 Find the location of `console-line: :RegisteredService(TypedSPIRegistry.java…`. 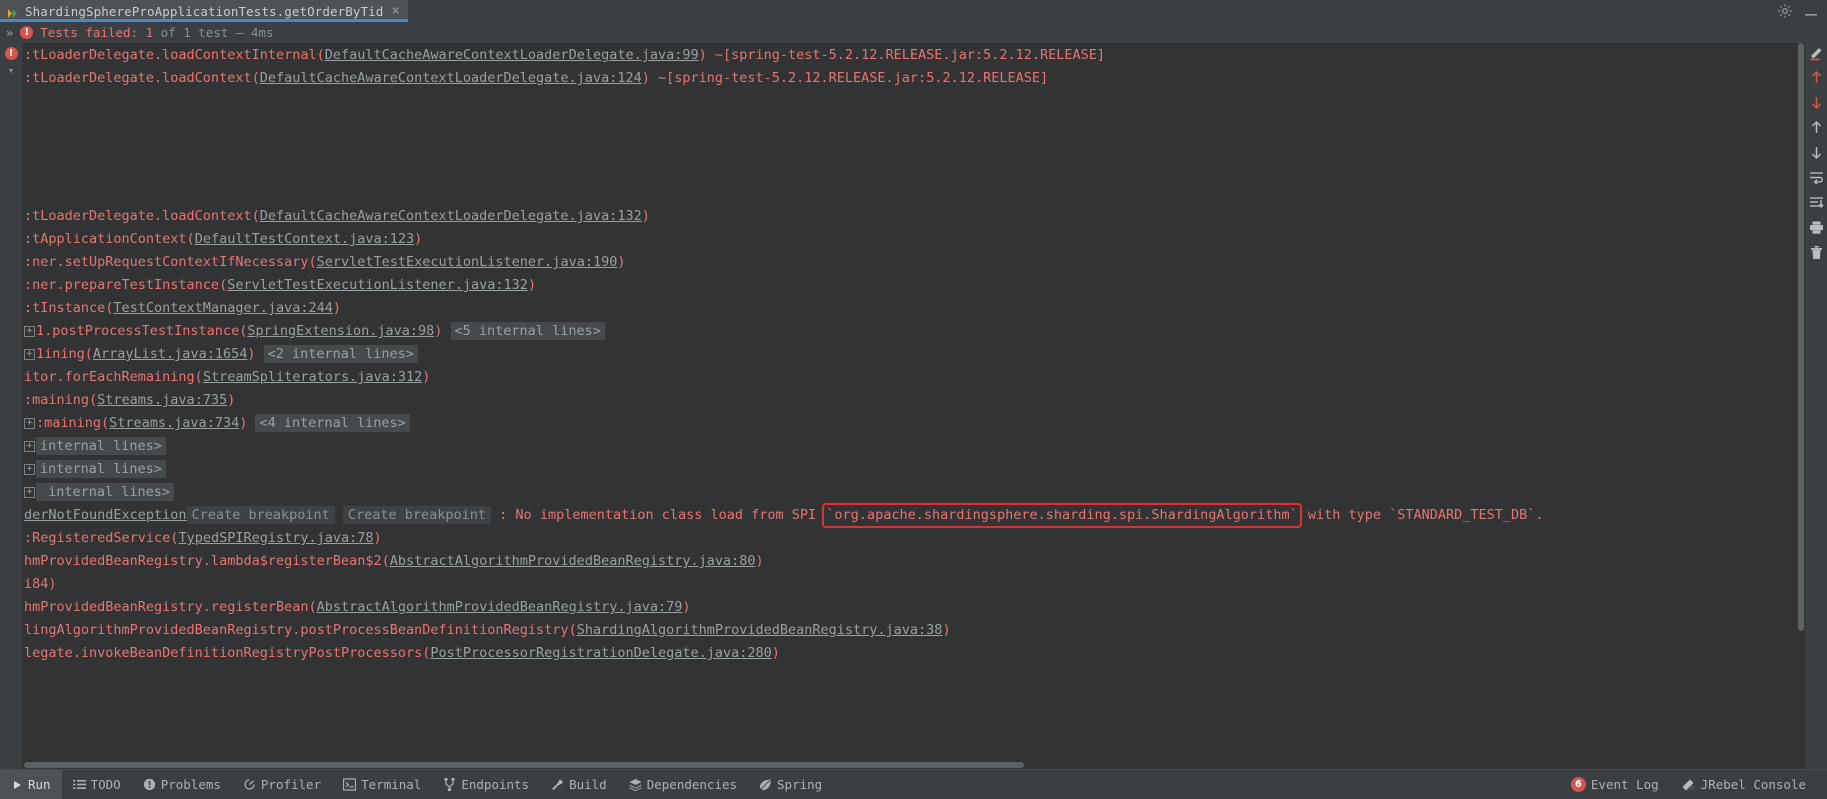

console-line: :RegisteredService(TypedSPIRegistry.java… is located at coordinates (913, 538).